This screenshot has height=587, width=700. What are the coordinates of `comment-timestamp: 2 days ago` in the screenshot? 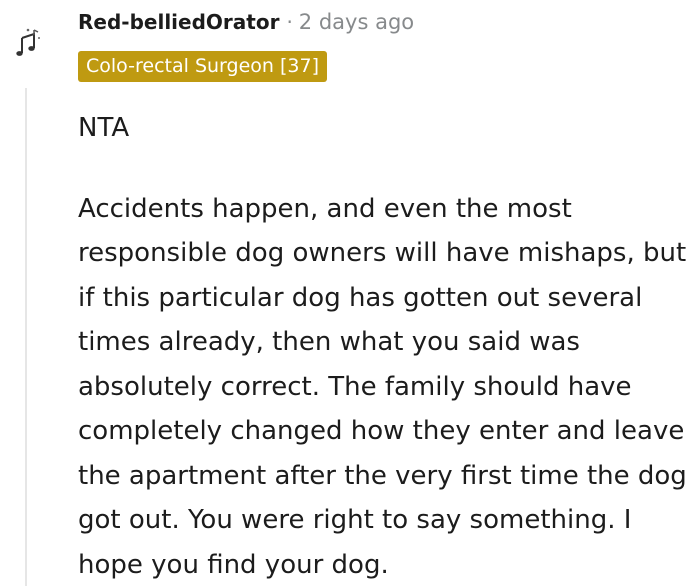 It's located at (356, 22).